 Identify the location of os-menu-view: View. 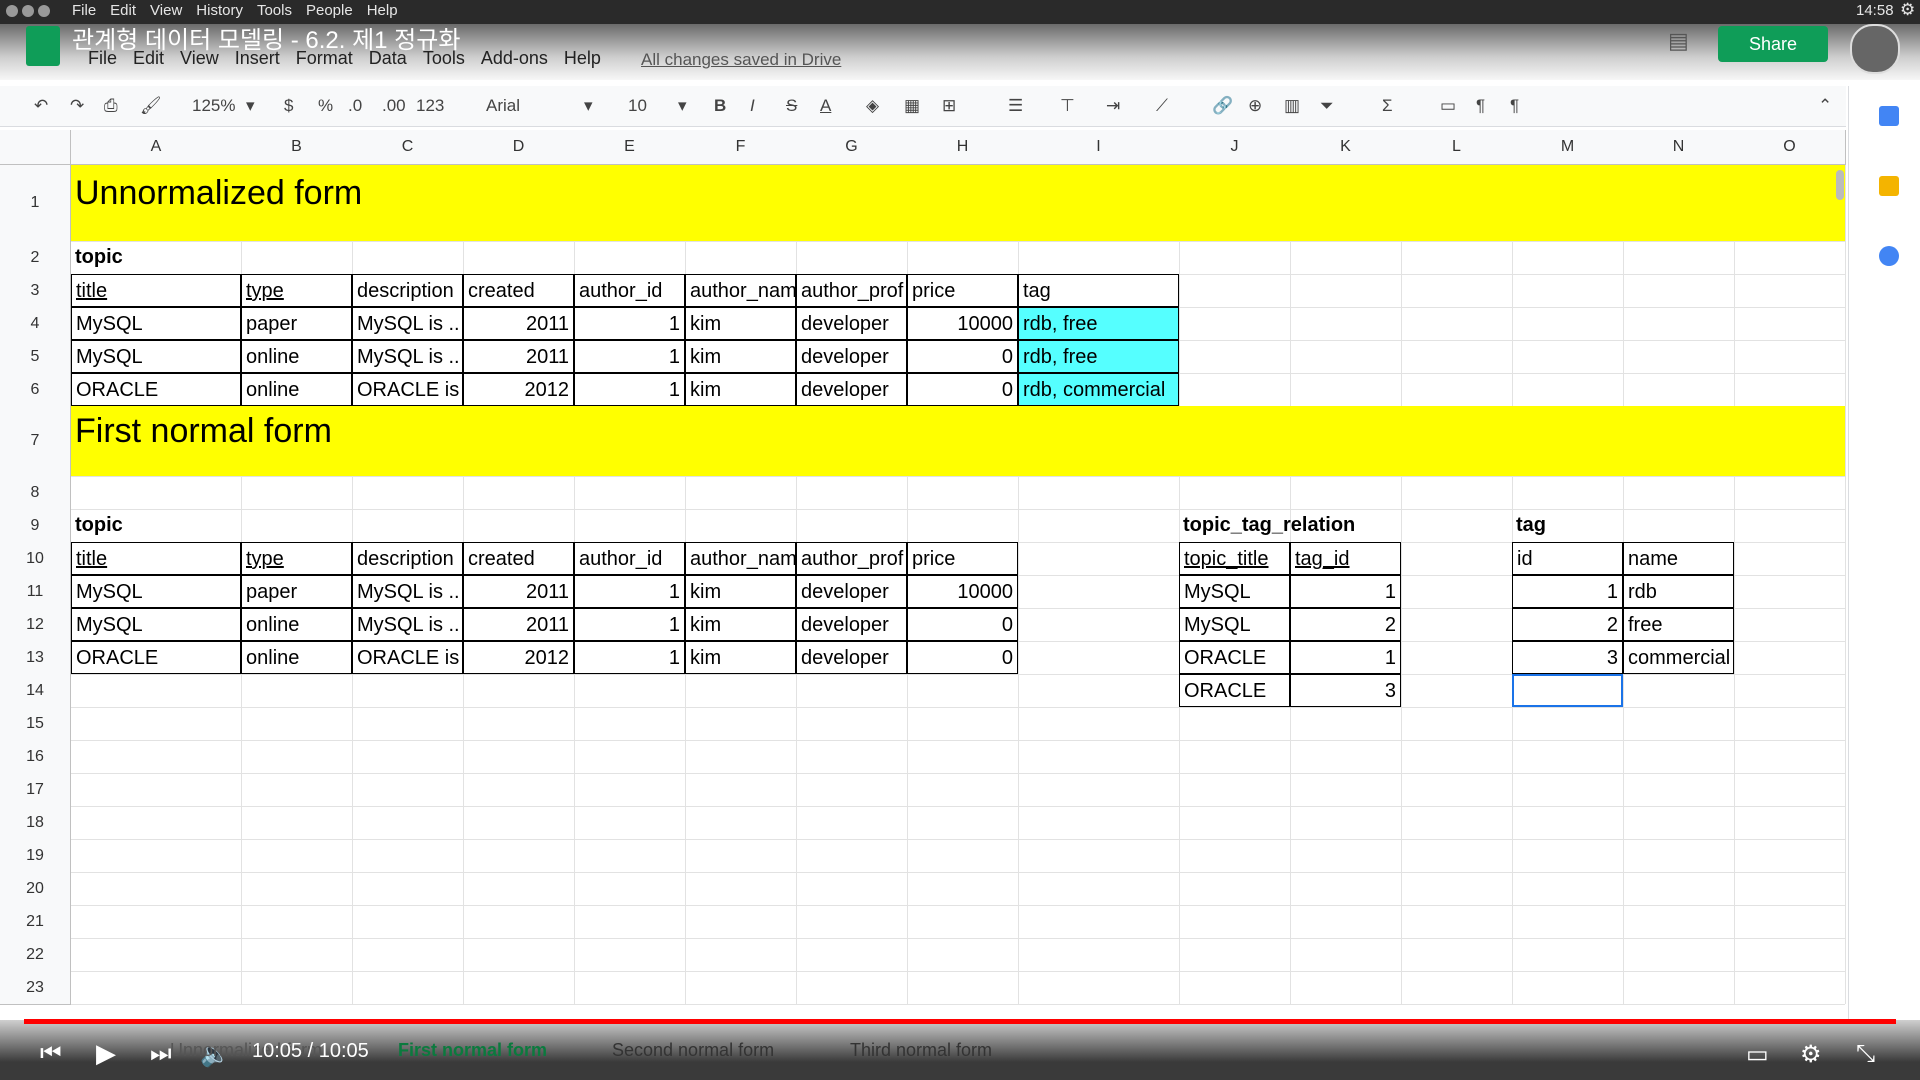
(166, 10).